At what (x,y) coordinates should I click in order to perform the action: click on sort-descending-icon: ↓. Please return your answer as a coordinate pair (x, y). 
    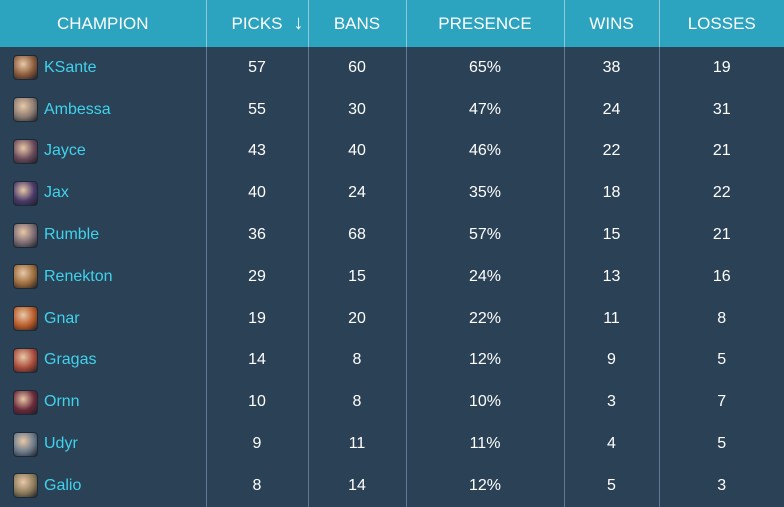
    Looking at the image, I should click on (299, 23).